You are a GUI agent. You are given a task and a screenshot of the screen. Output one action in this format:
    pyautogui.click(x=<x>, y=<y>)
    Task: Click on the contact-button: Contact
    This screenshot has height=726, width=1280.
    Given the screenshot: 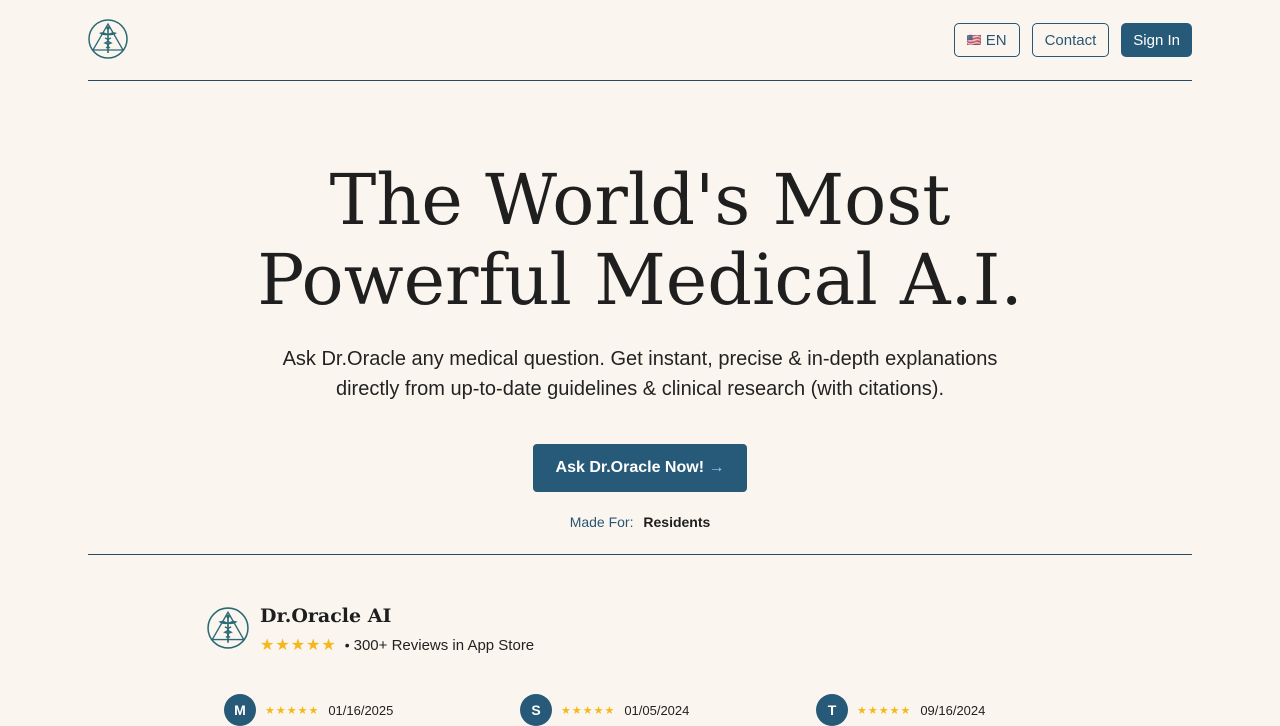 What is the action you would take?
    pyautogui.click(x=1070, y=40)
    